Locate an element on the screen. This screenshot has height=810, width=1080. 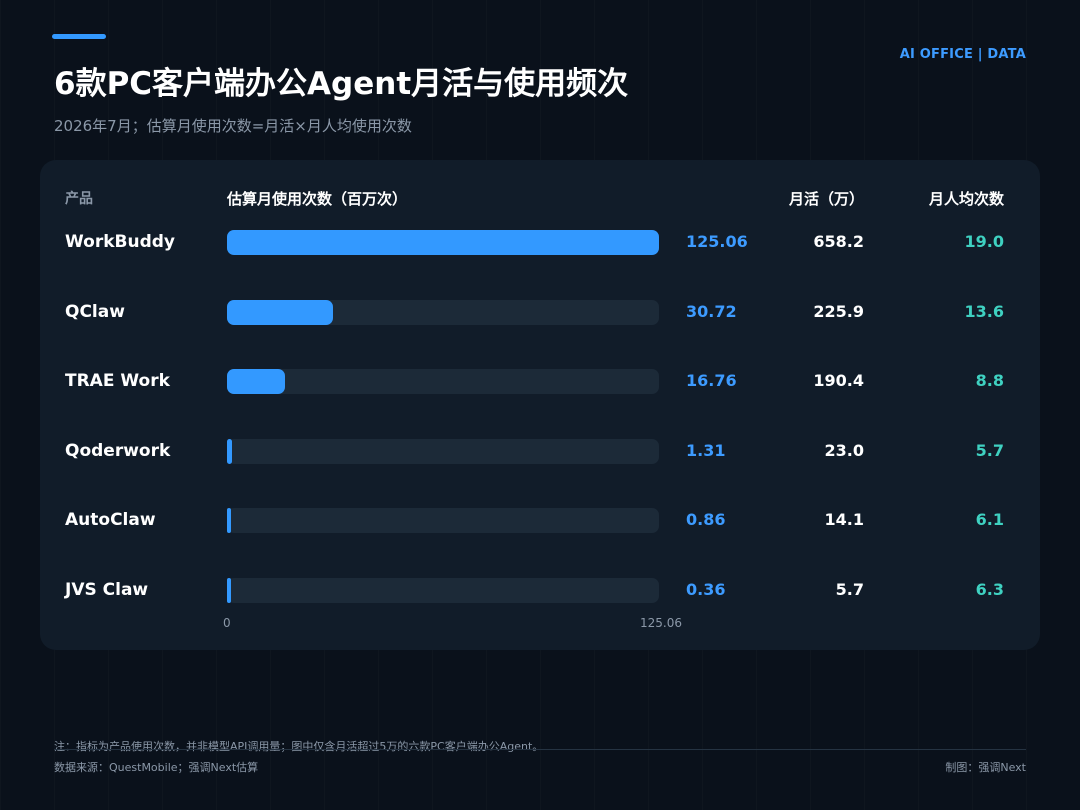
column-header-product: 产品 is located at coordinates (79, 199).